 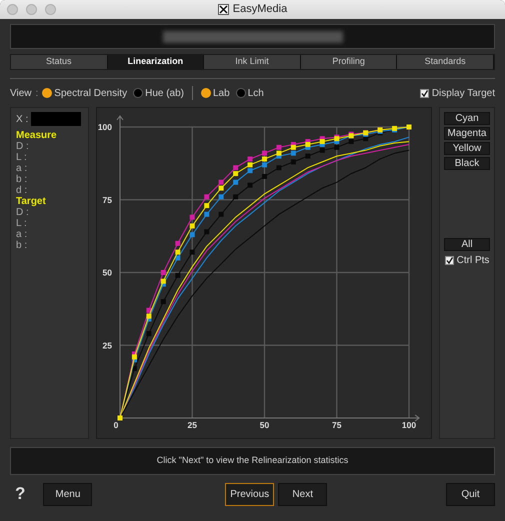 What do you see at coordinates (107, 273) in the screenshot?
I see `axis-label: 50` at bounding box center [107, 273].